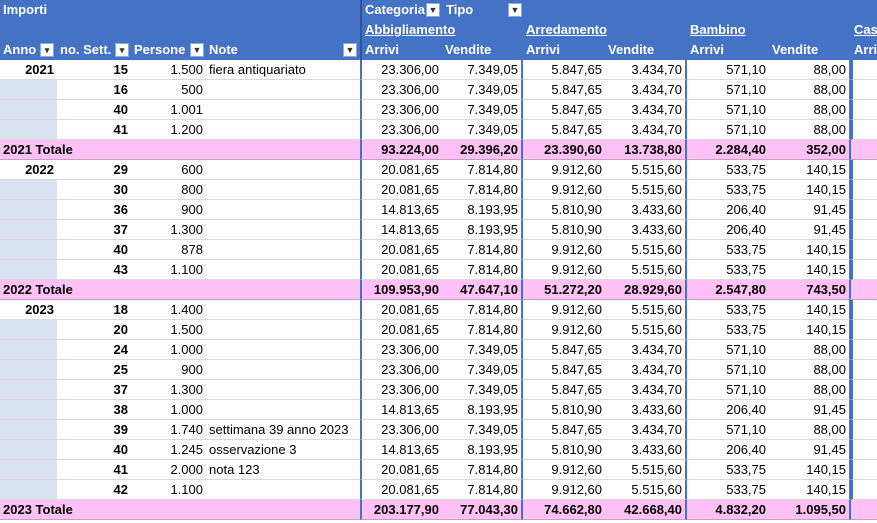  What do you see at coordinates (168, 170) in the screenshot?
I see `persone-cell: 600` at bounding box center [168, 170].